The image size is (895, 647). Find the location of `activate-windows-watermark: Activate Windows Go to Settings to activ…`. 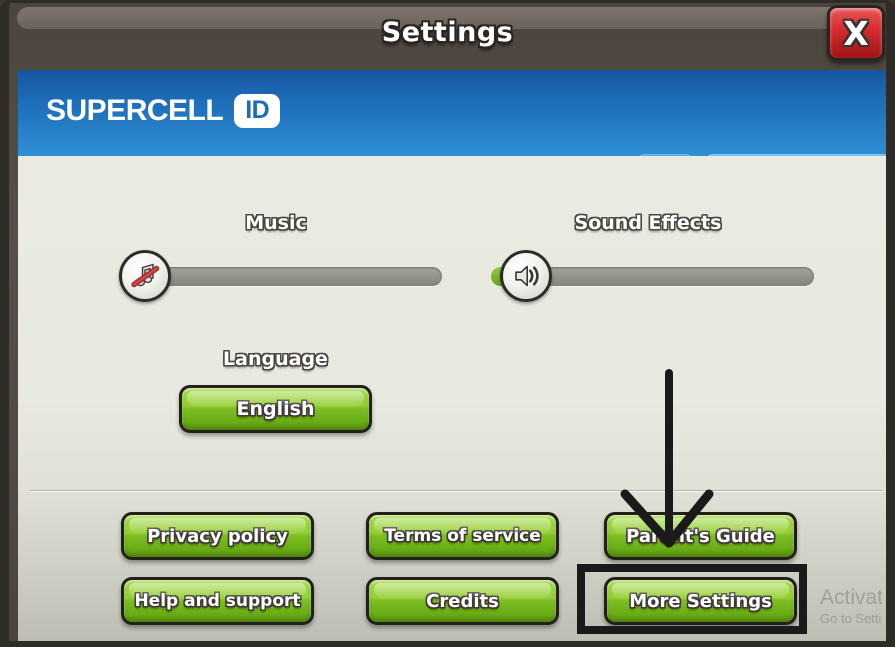

activate-windows-watermark: Activate Windows Go to Settings to activ… is located at coordinates (851, 606).